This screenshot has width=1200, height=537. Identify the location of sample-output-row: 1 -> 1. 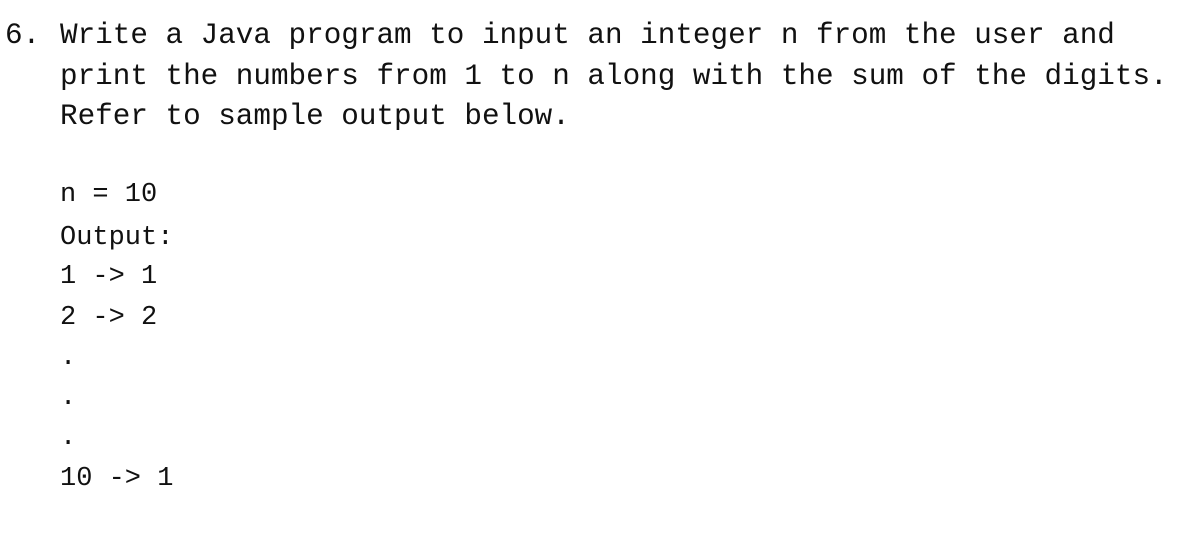
(109, 277).